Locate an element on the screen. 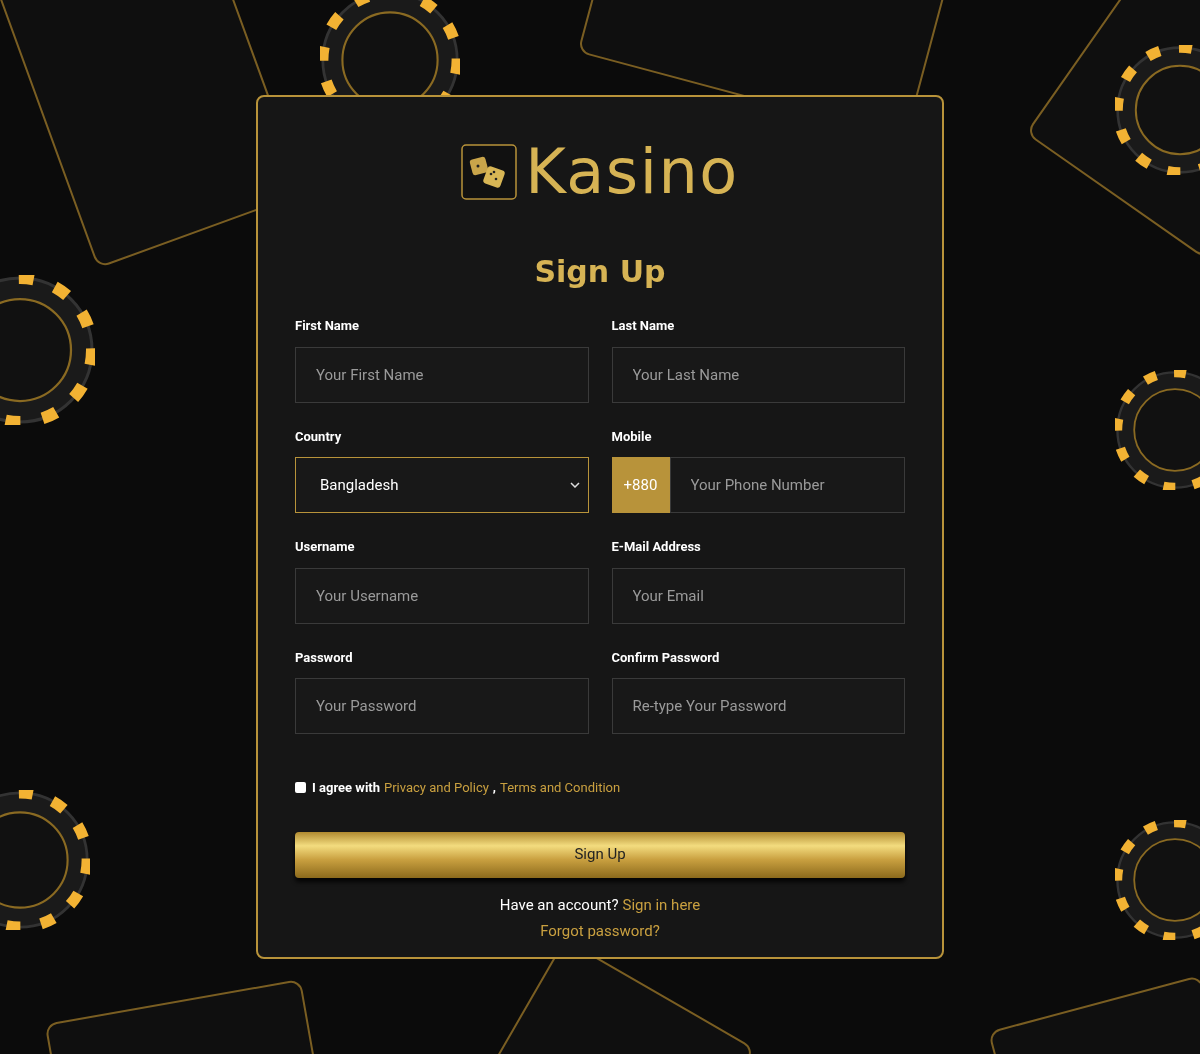  field-label: First Name is located at coordinates (328, 326).